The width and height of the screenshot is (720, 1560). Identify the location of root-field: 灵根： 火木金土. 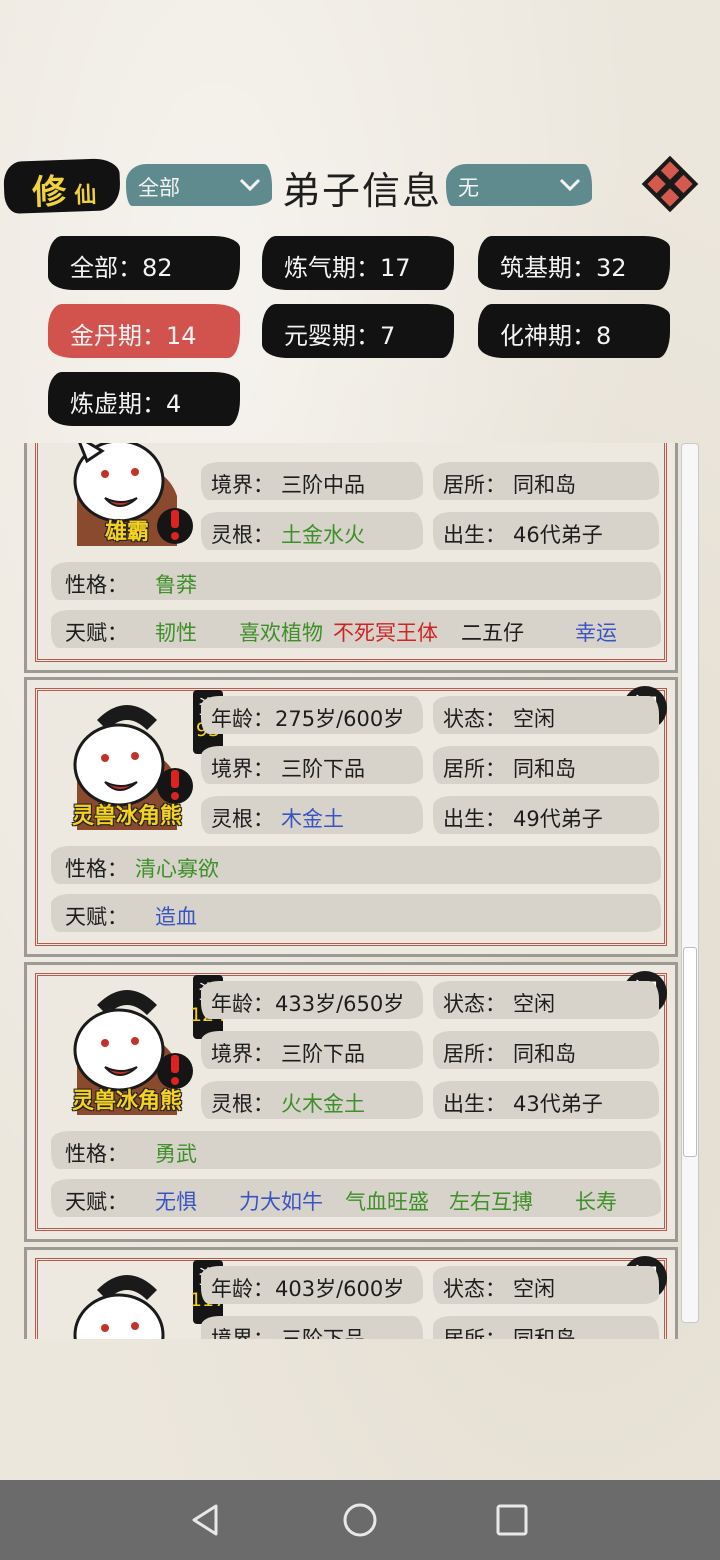
(312, 1100).